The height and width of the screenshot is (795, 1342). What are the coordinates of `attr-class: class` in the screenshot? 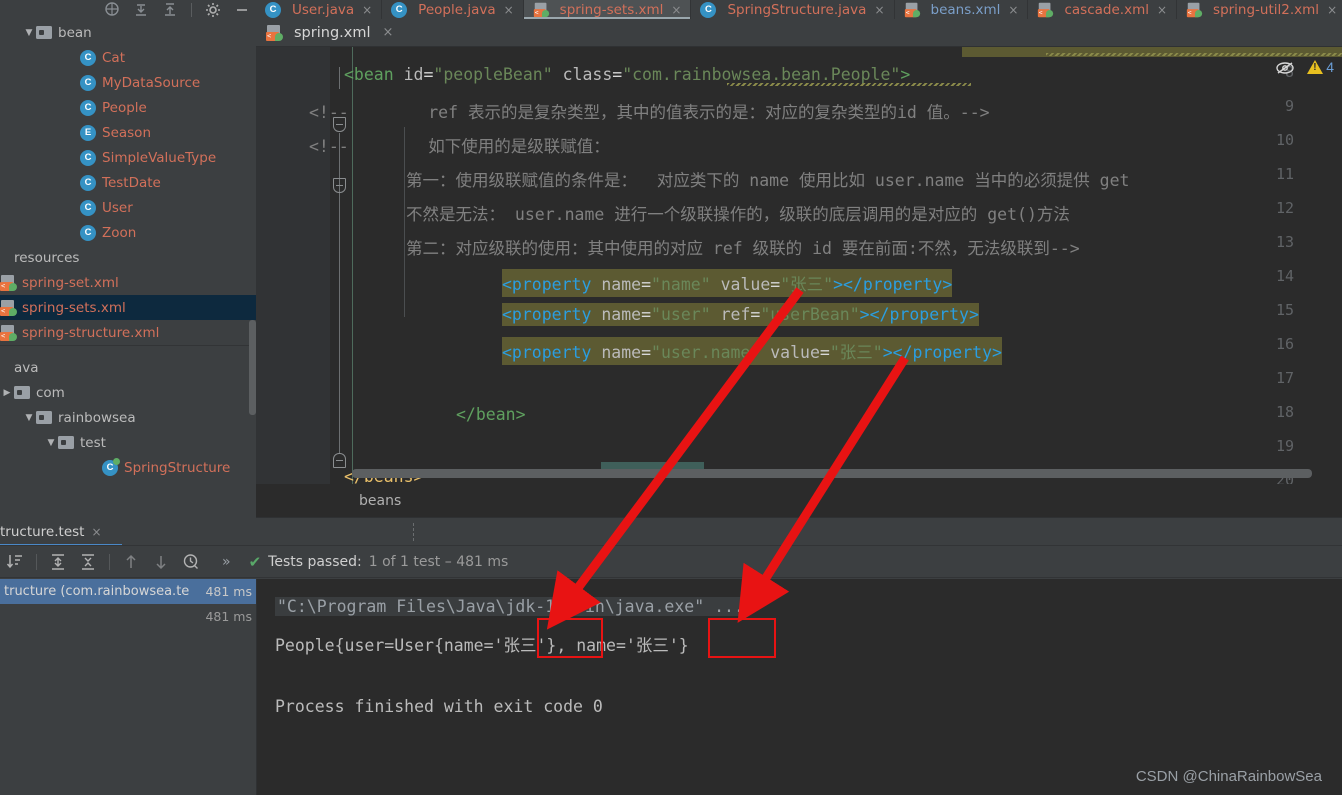 It's located at (587, 74).